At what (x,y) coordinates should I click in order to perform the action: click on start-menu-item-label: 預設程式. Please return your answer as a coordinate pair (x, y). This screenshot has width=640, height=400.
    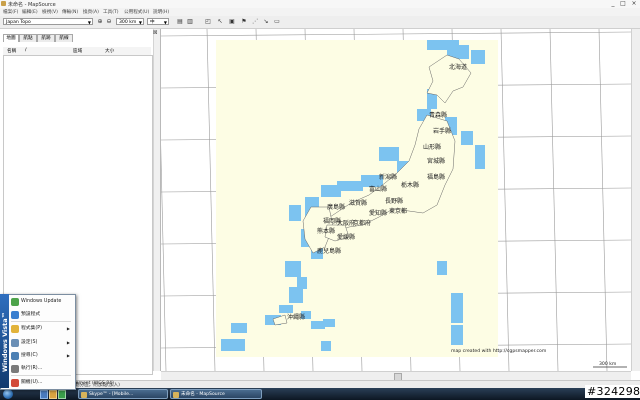
    Looking at the image, I should click on (31, 314).